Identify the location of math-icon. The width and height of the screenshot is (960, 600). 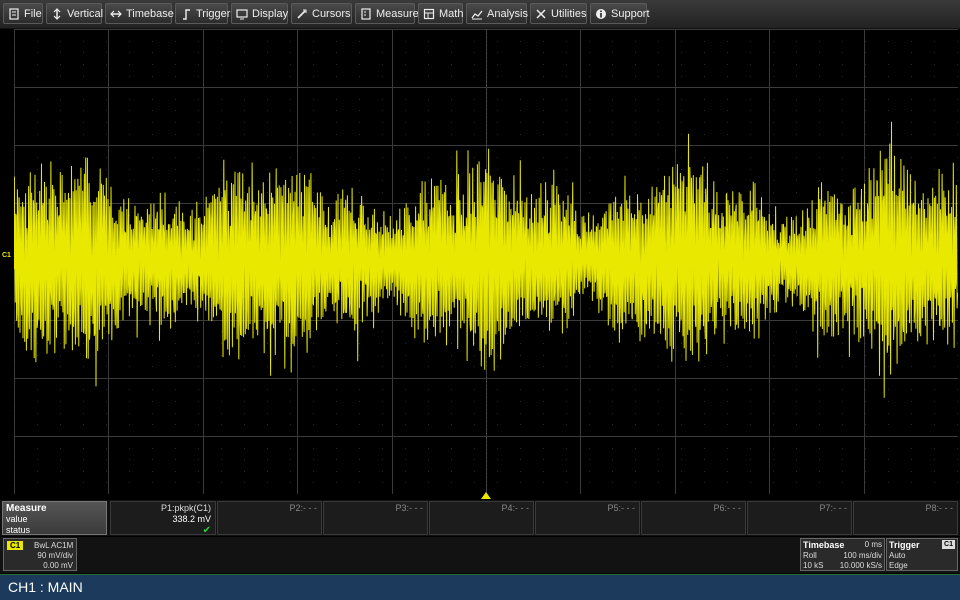
(429, 13).